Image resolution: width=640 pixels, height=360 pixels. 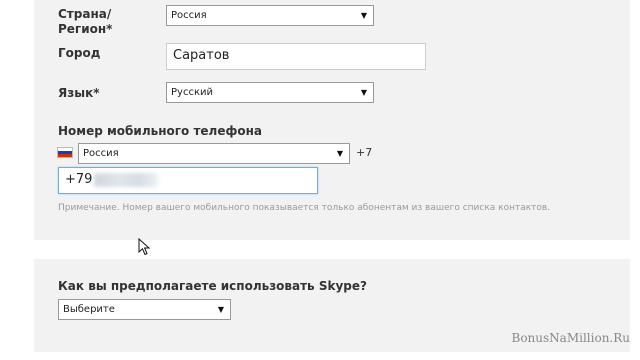 What do you see at coordinates (85, 29) in the screenshot?
I see `country-region-label-line2: Регион*` at bounding box center [85, 29].